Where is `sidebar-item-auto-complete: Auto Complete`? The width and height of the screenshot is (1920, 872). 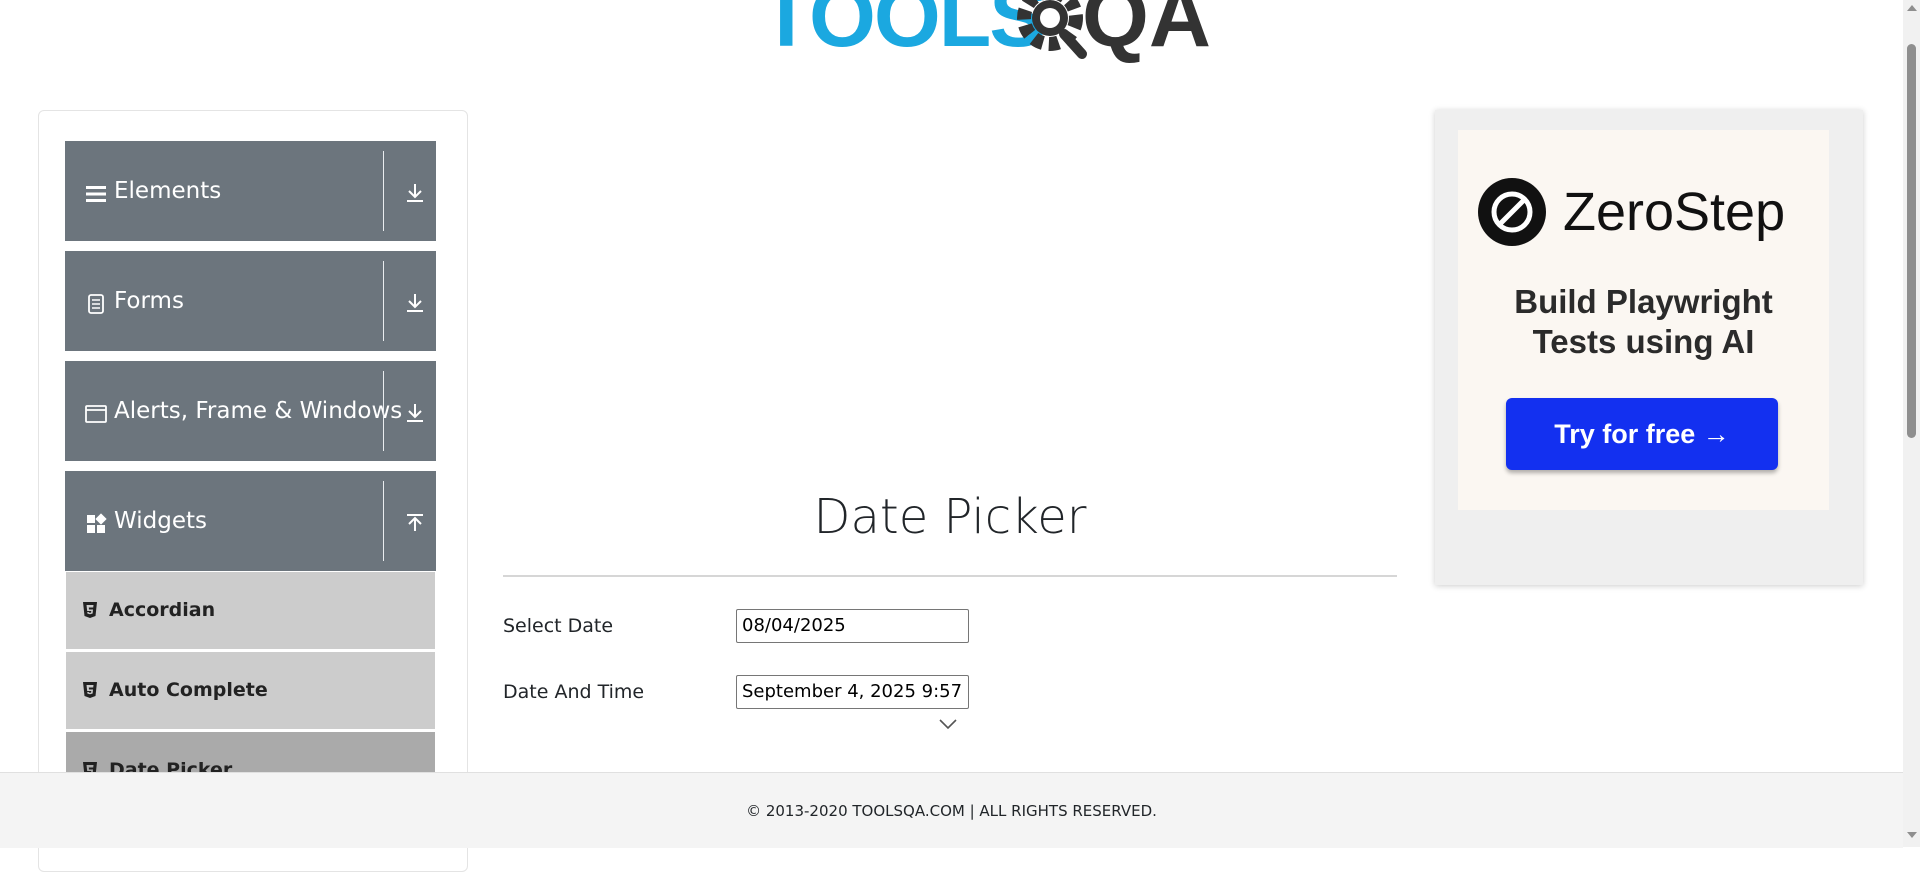 sidebar-item-auto-complete: Auto Complete is located at coordinates (250, 691).